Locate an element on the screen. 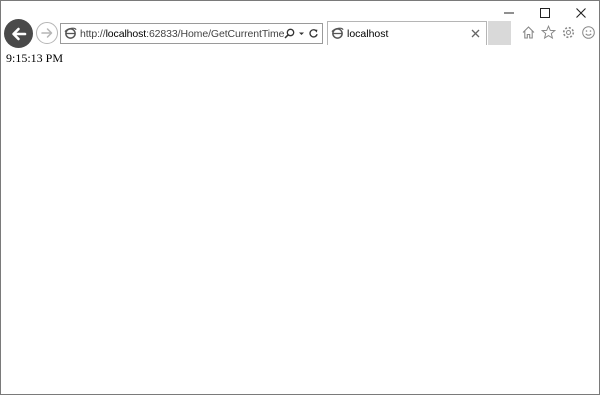  tab-localhost: localhost is located at coordinates (407, 33).